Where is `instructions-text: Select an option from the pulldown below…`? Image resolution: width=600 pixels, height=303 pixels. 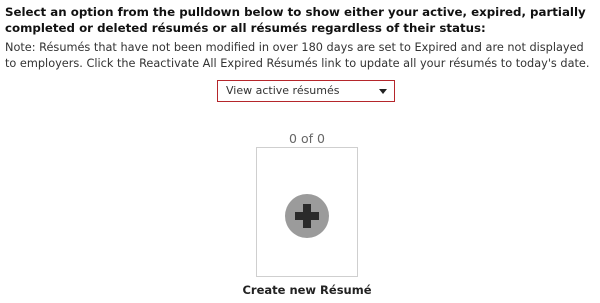
instructions-text: Select an option from the pulldown below… is located at coordinates (295, 20).